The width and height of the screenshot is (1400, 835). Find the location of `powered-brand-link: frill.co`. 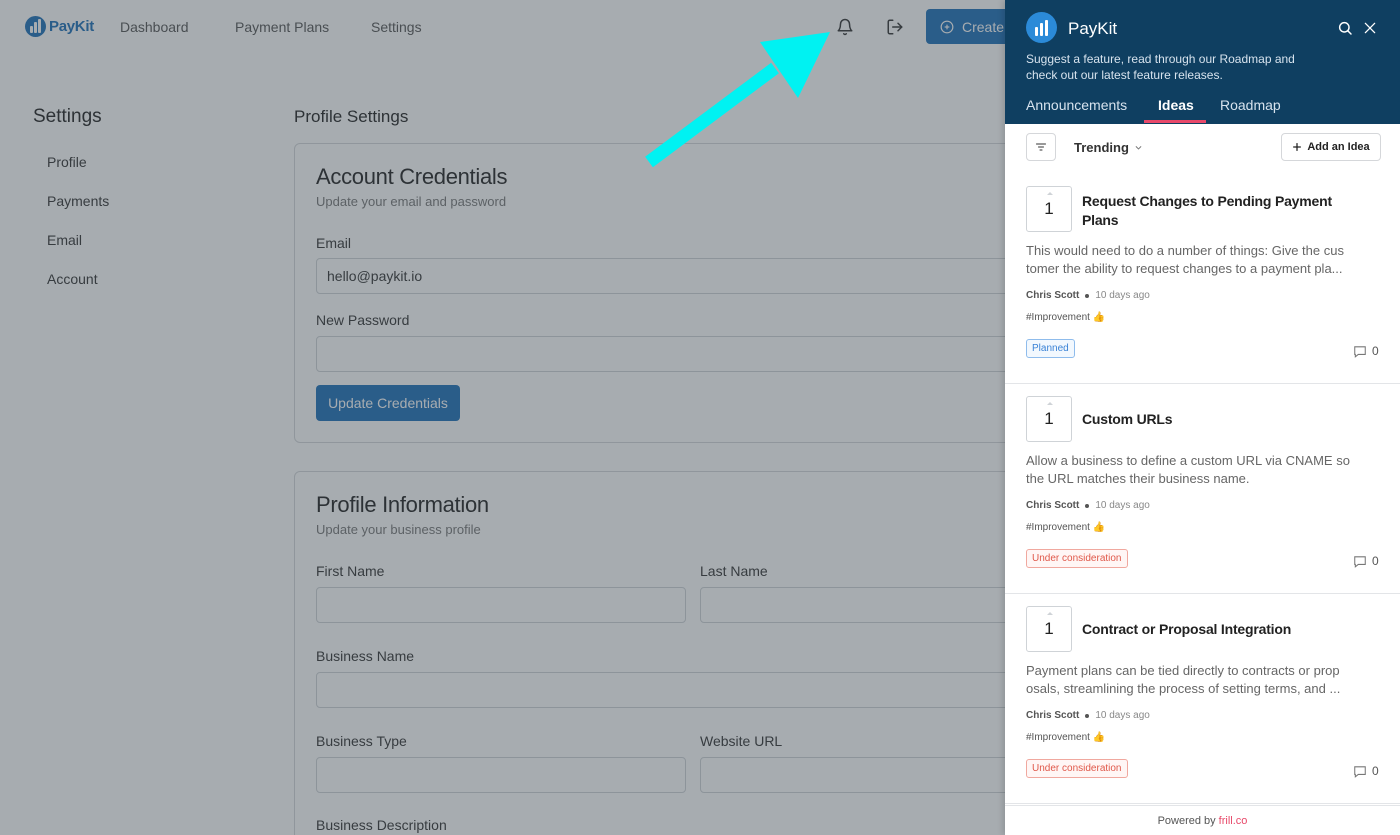

powered-brand-link: frill.co is located at coordinates (1233, 821).